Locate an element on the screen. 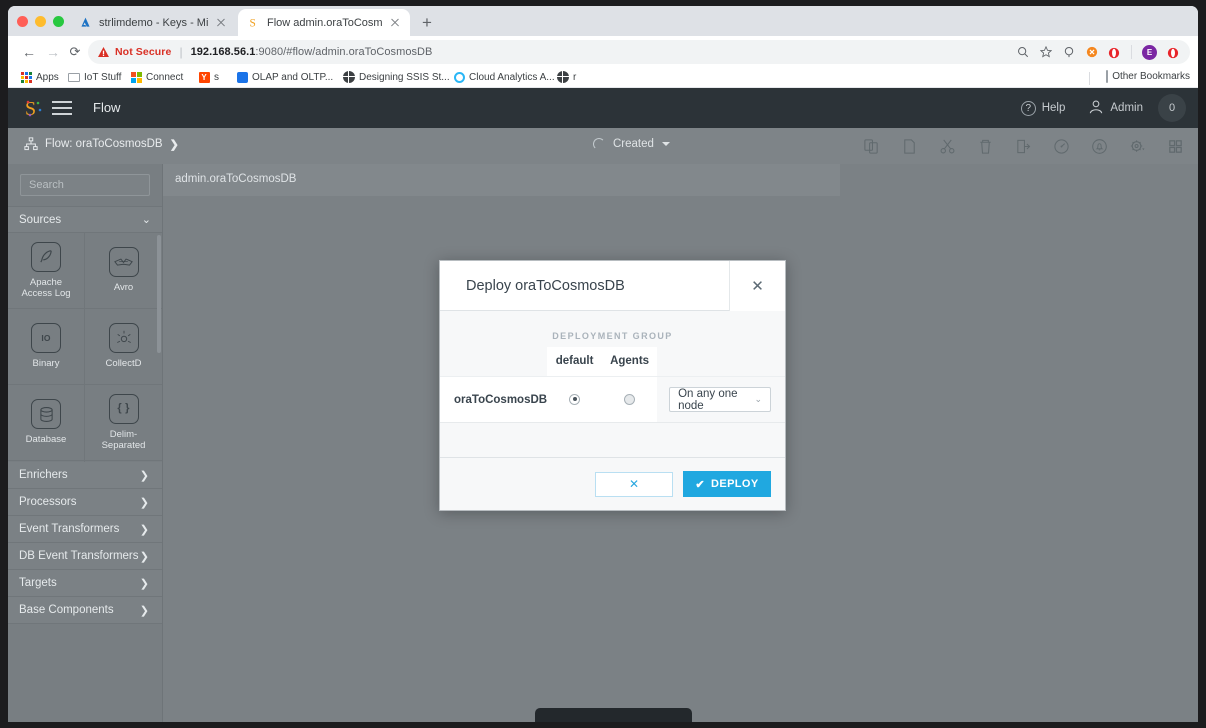 The width and height of the screenshot is (1206, 728). grid-view-icon is located at coordinates (1175, 146).